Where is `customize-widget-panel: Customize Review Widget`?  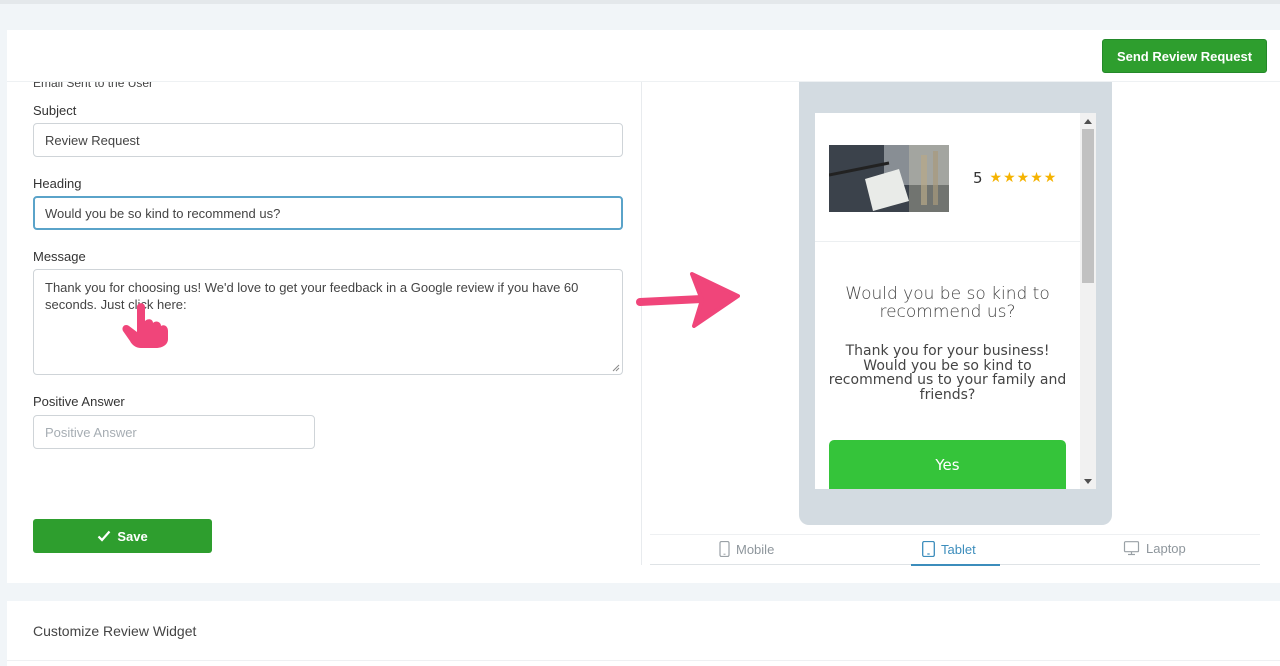
customize-widget-panel: Customize Review Widget is located at coordinates (643, 633).